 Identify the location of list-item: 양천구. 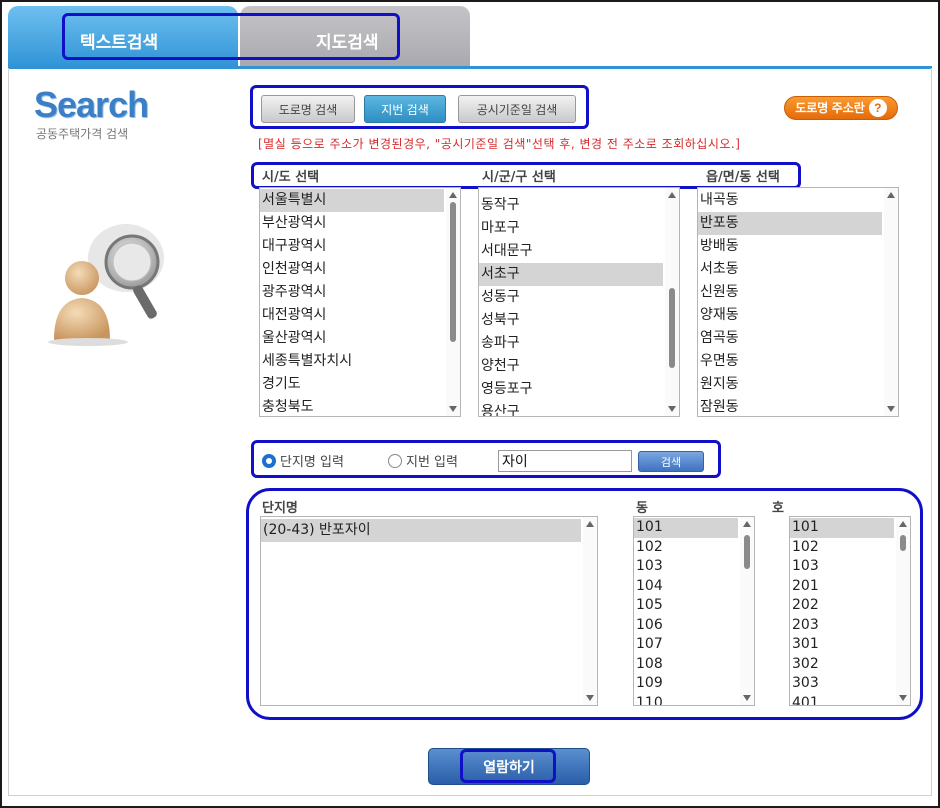
(571, 366).